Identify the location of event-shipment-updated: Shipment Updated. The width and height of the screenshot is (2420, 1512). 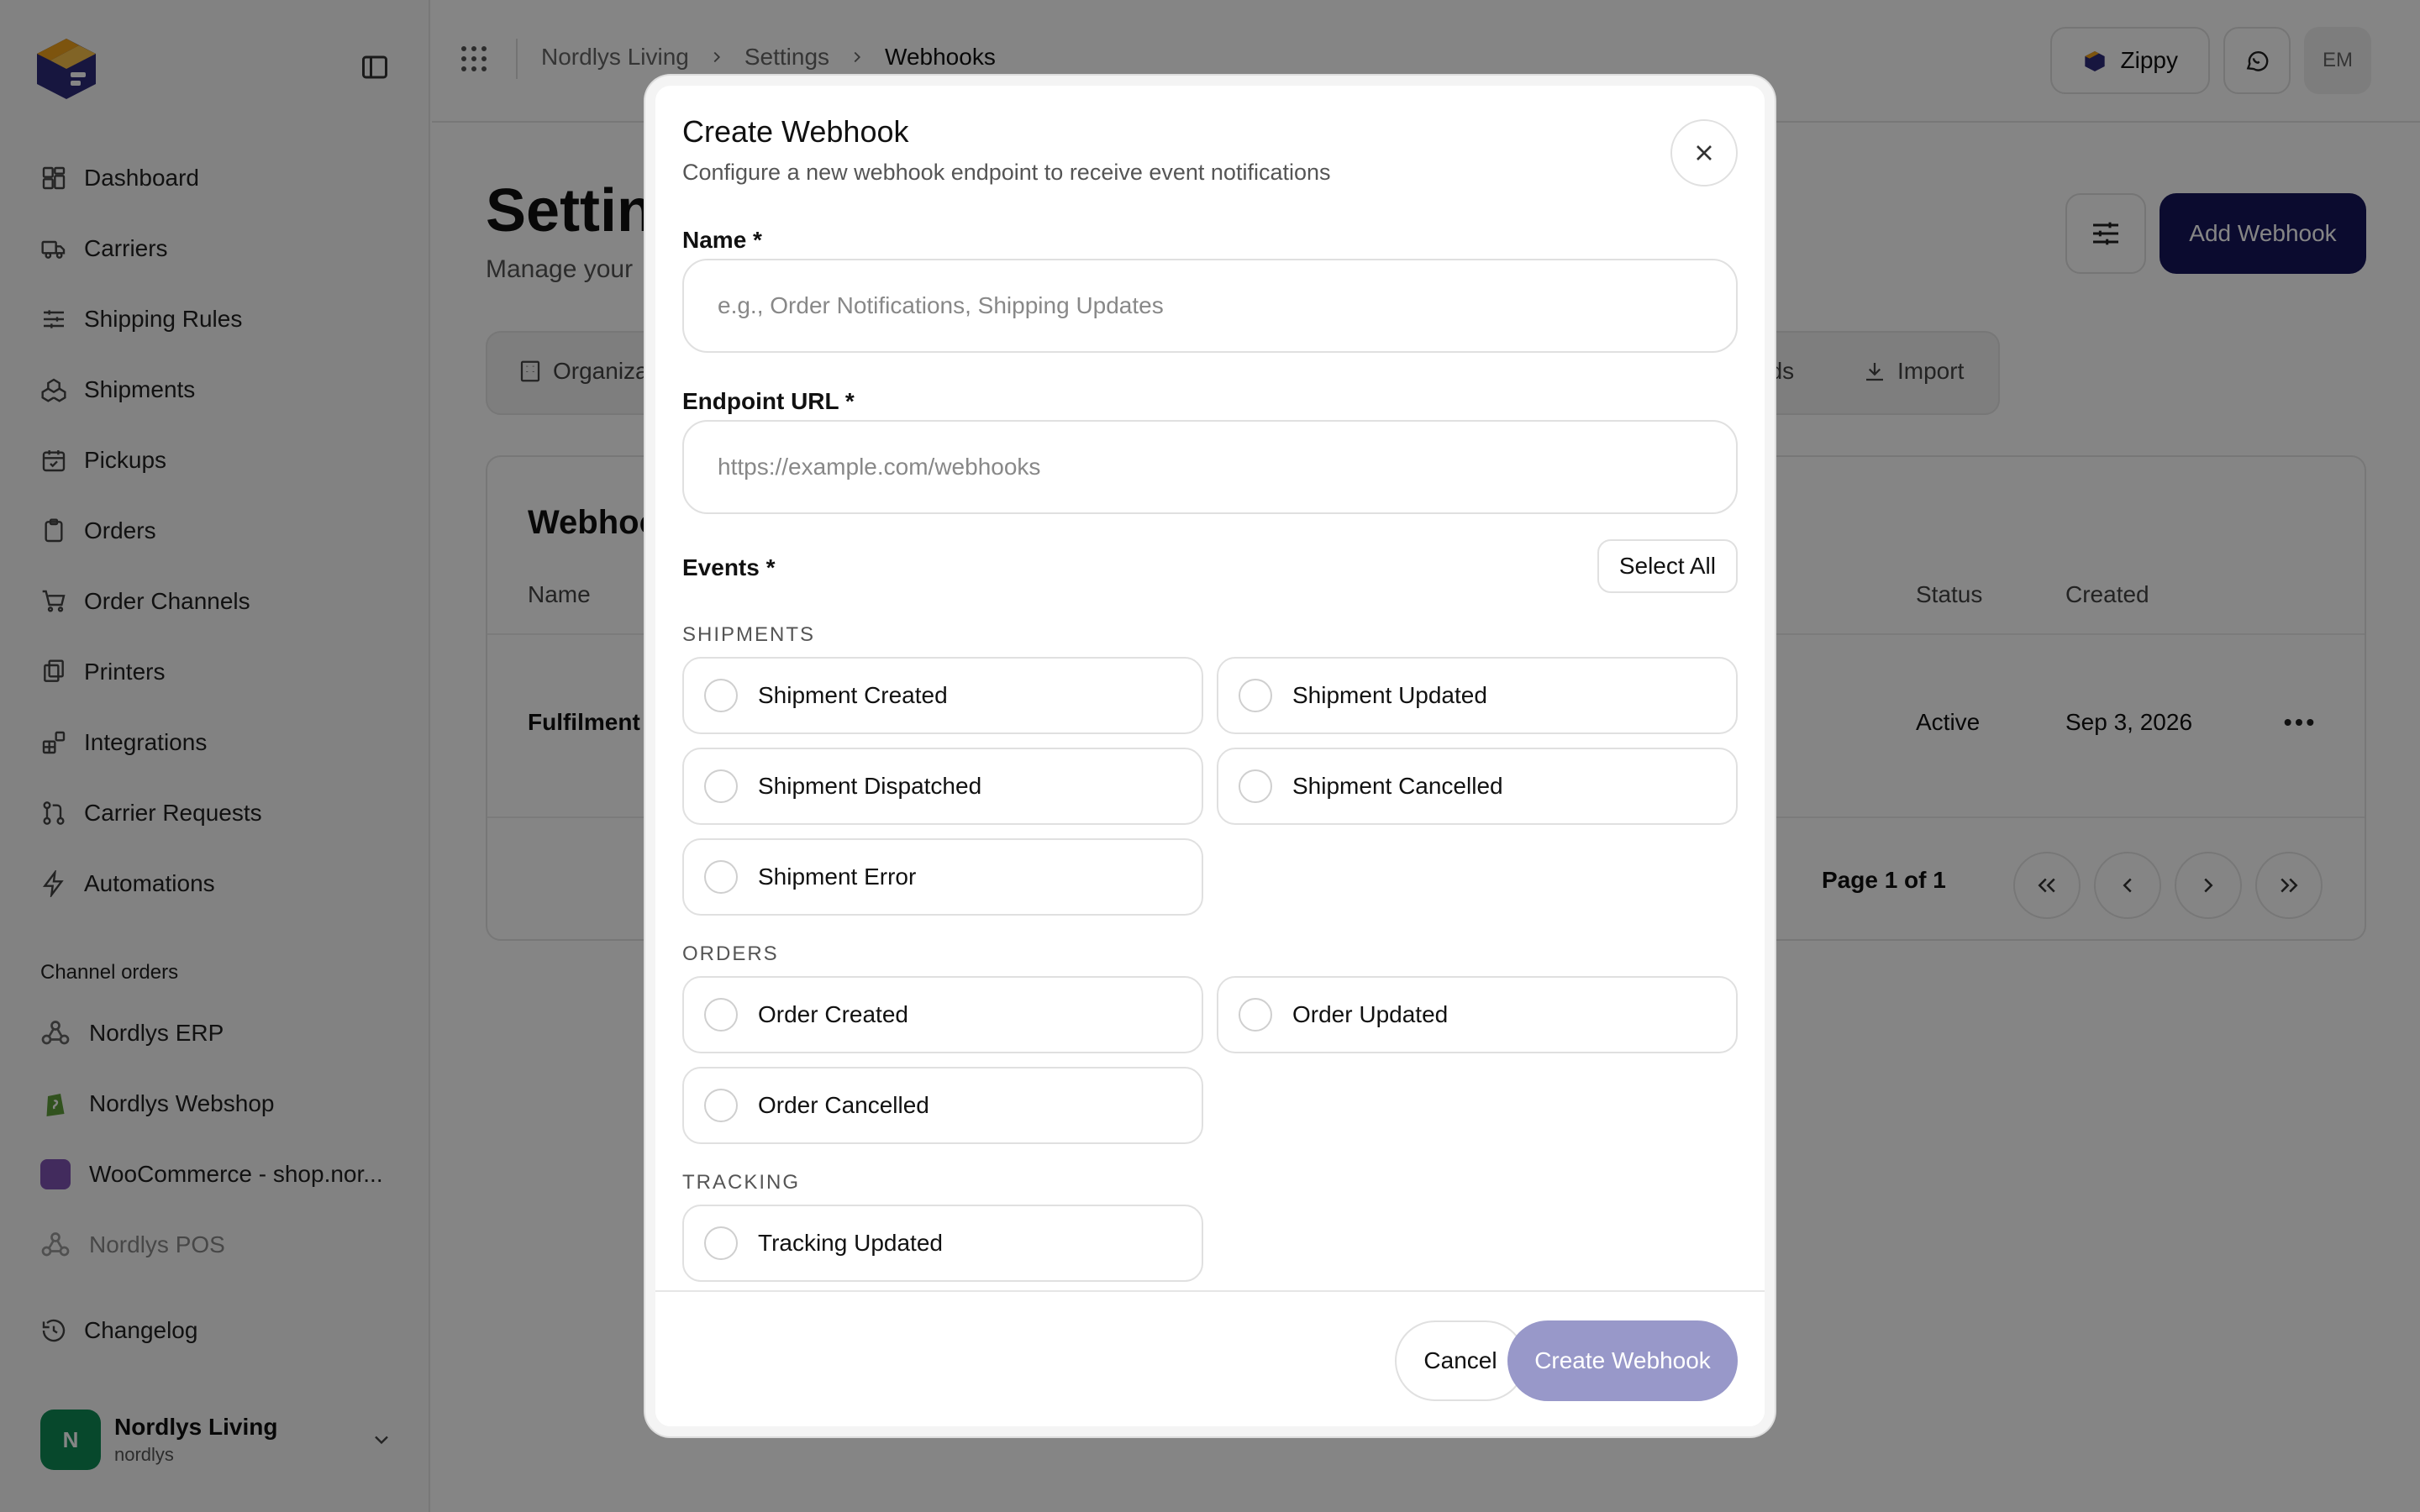
(1477, 695).